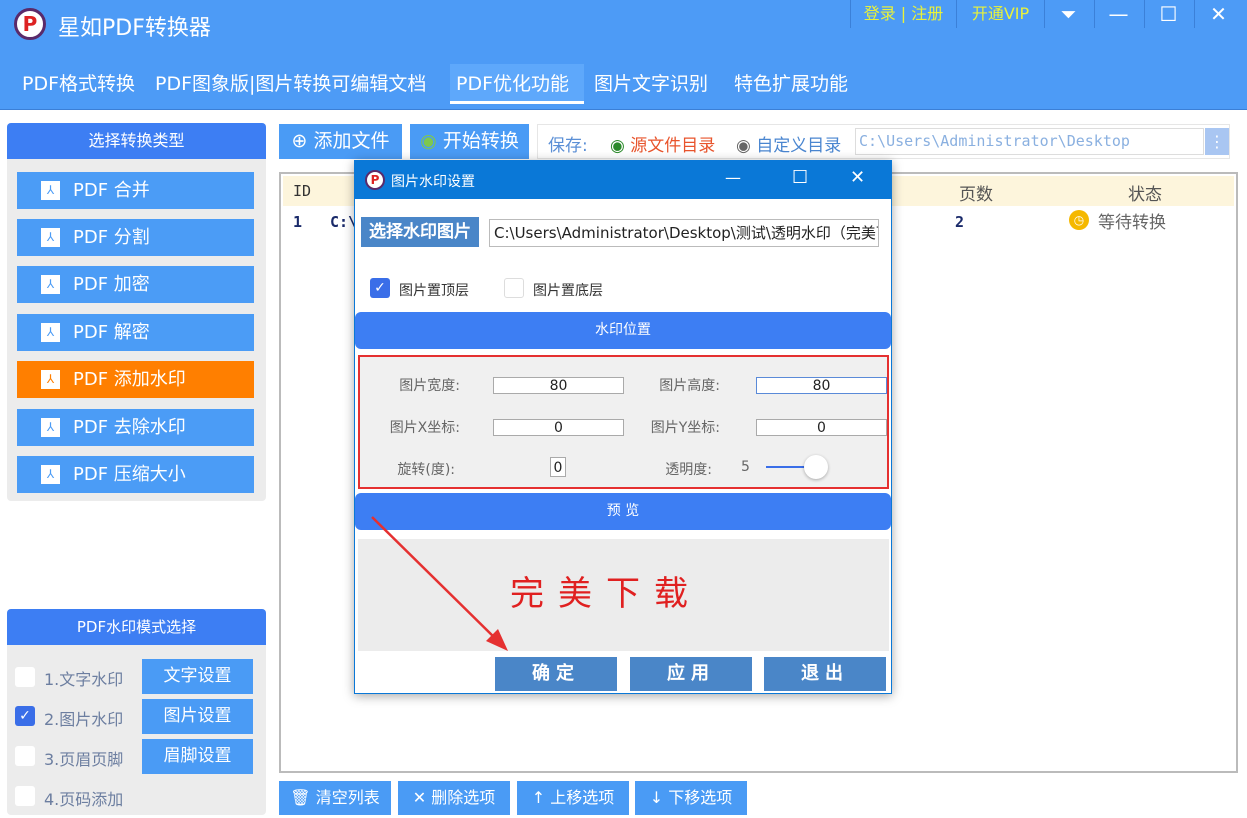 This screenshot has width=1247, height=818. What do you see at coordinates (857, 177) in the screenshot?
I see `dialog-close-icon: ✕` at bounding box center [857, 177].